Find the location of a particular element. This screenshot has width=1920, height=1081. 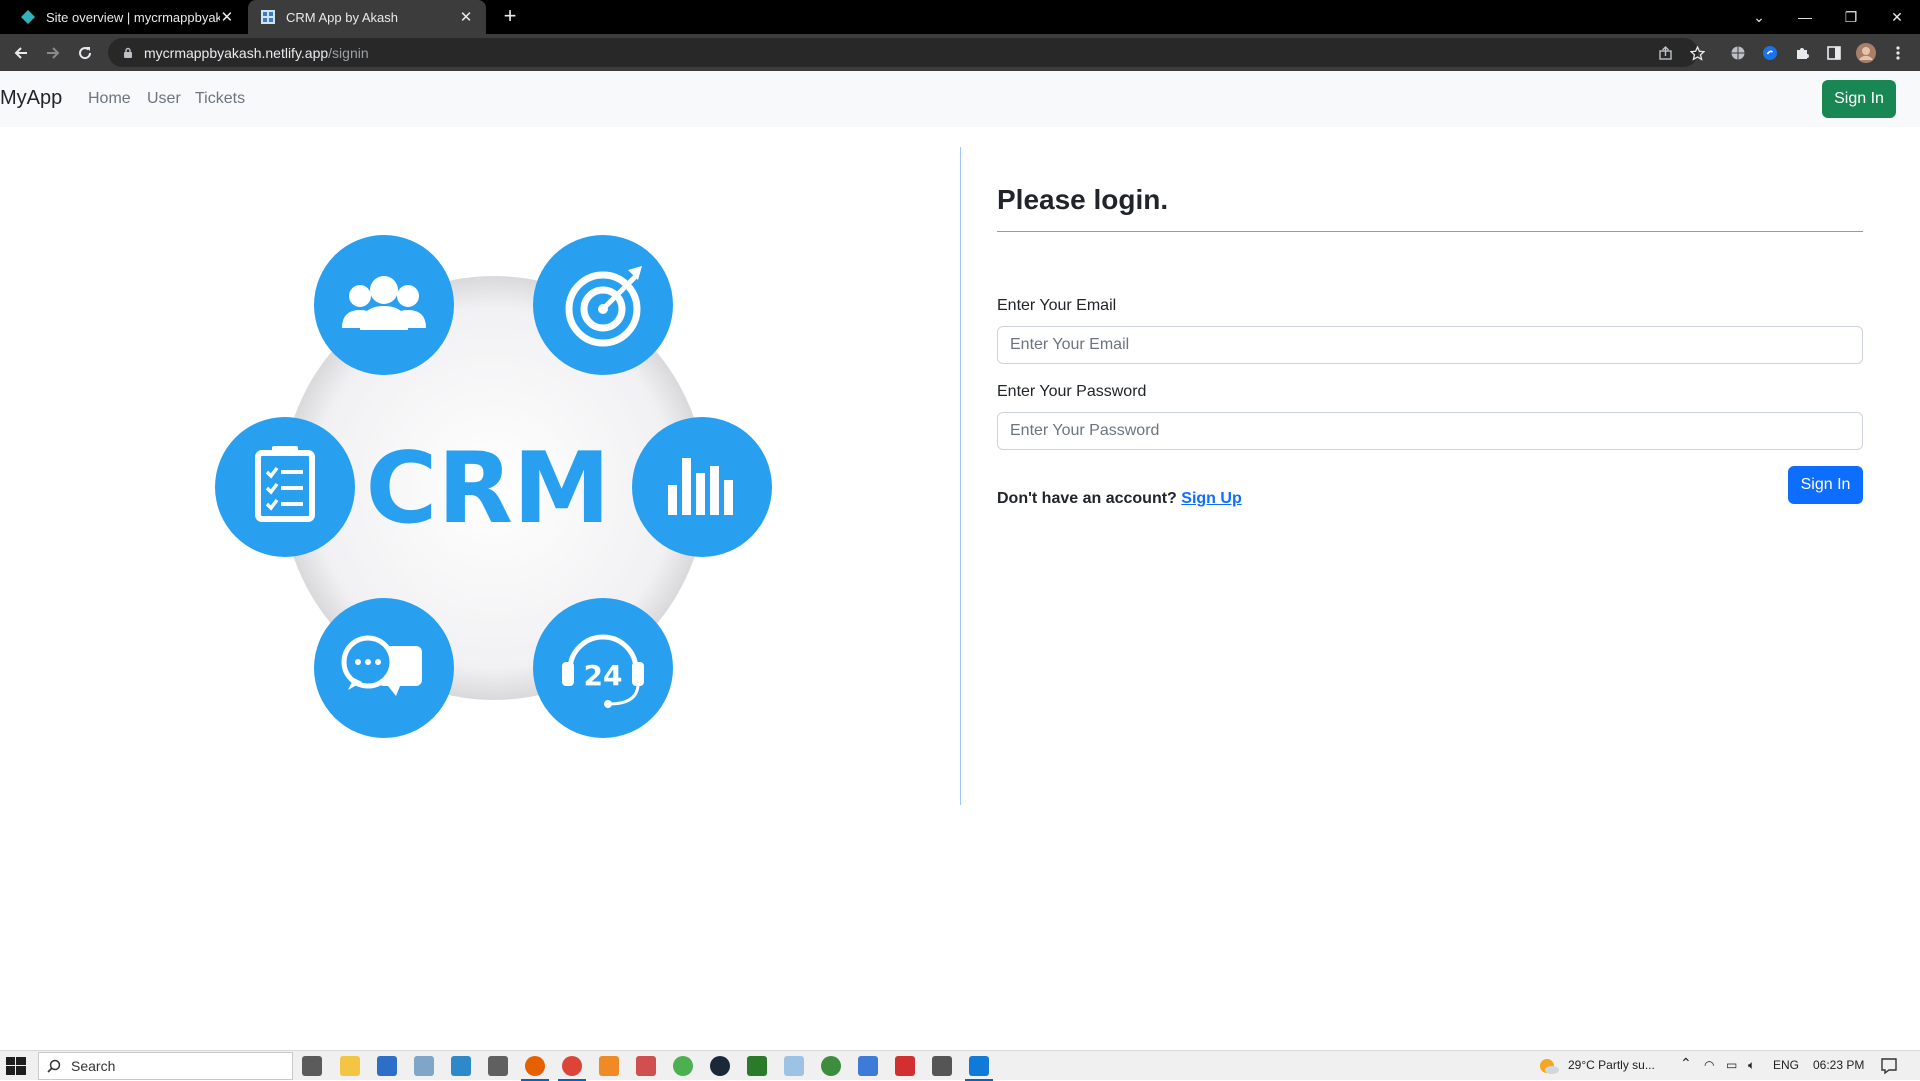

tab-crm-app: CRM App by Akash ✕ is located at coordinates (367, 17).